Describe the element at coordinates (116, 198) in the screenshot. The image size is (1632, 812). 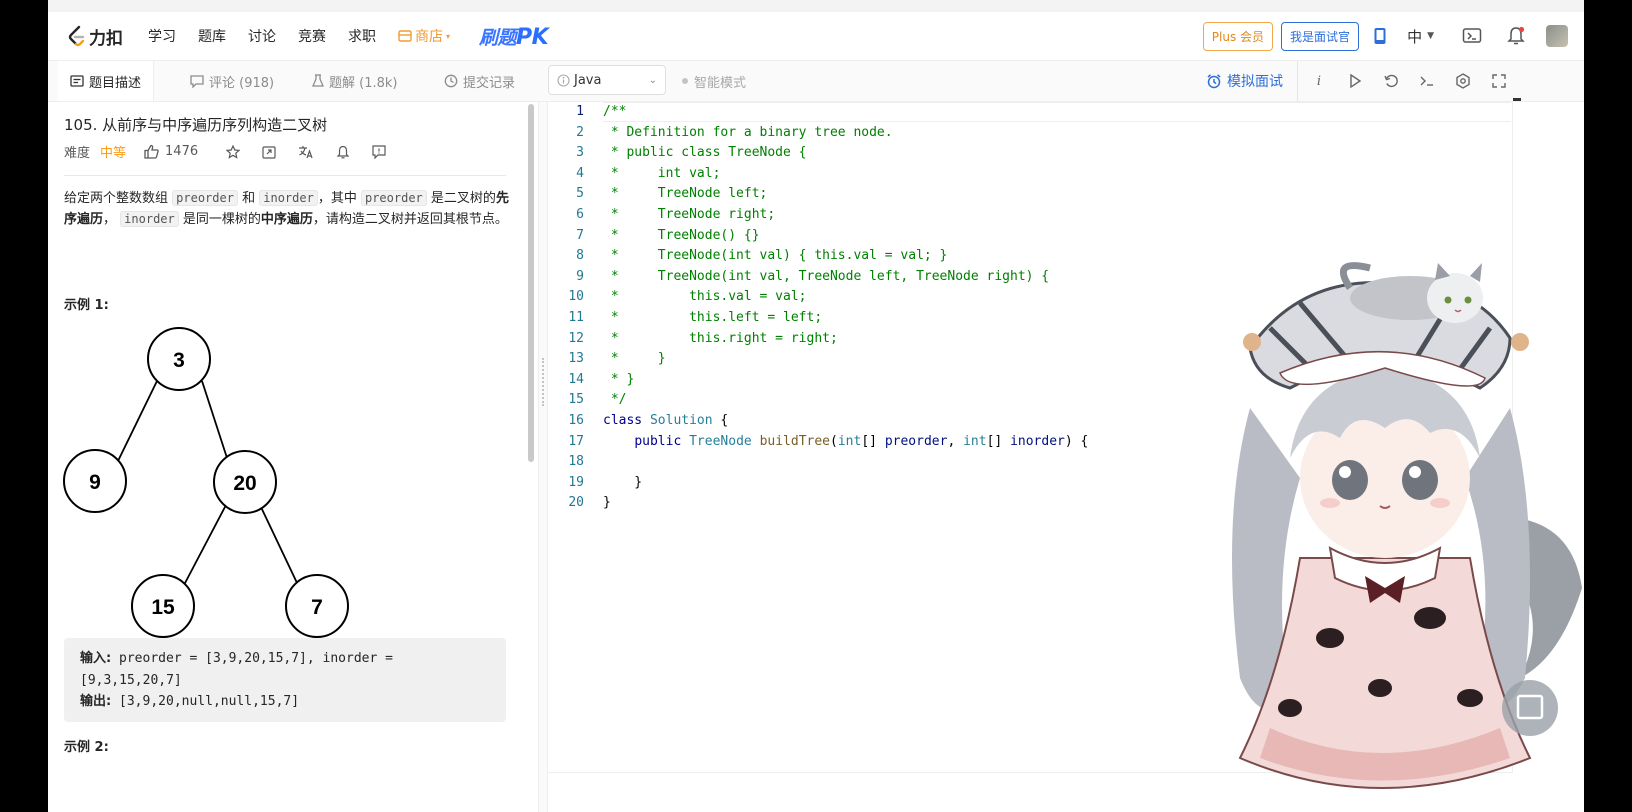
I see `desc-text: 给定两个整数数组` at that location.